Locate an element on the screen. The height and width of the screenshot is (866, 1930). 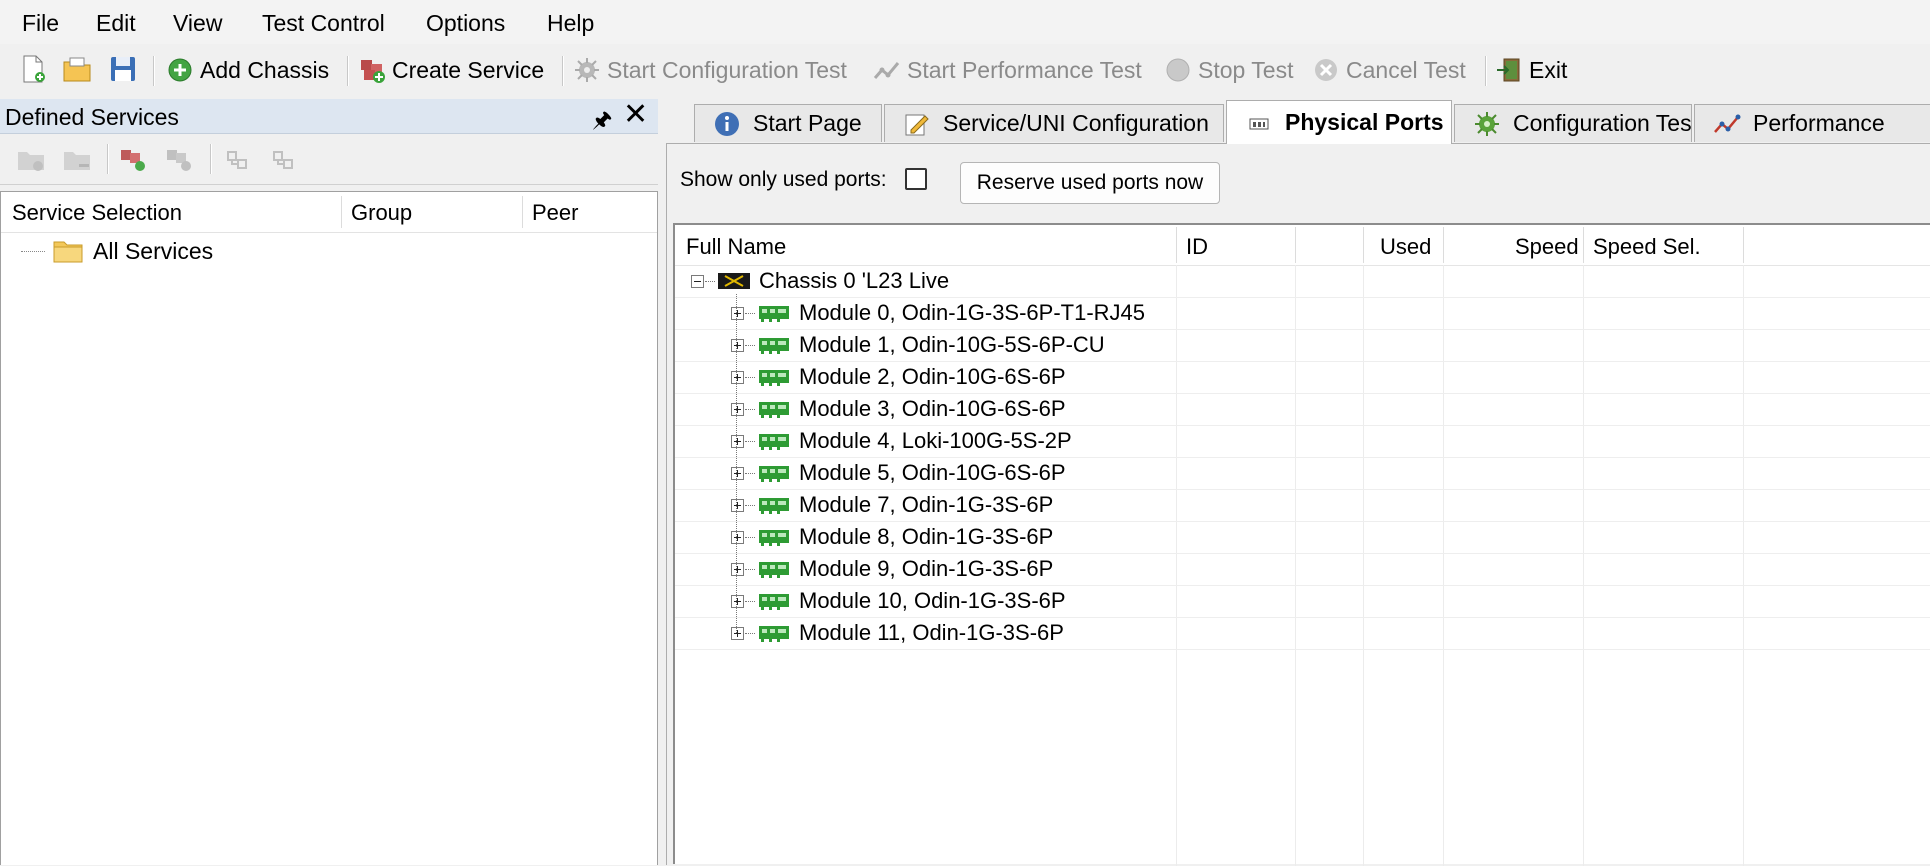
show-only-used-checkbox is located at coordinates (916, 179).